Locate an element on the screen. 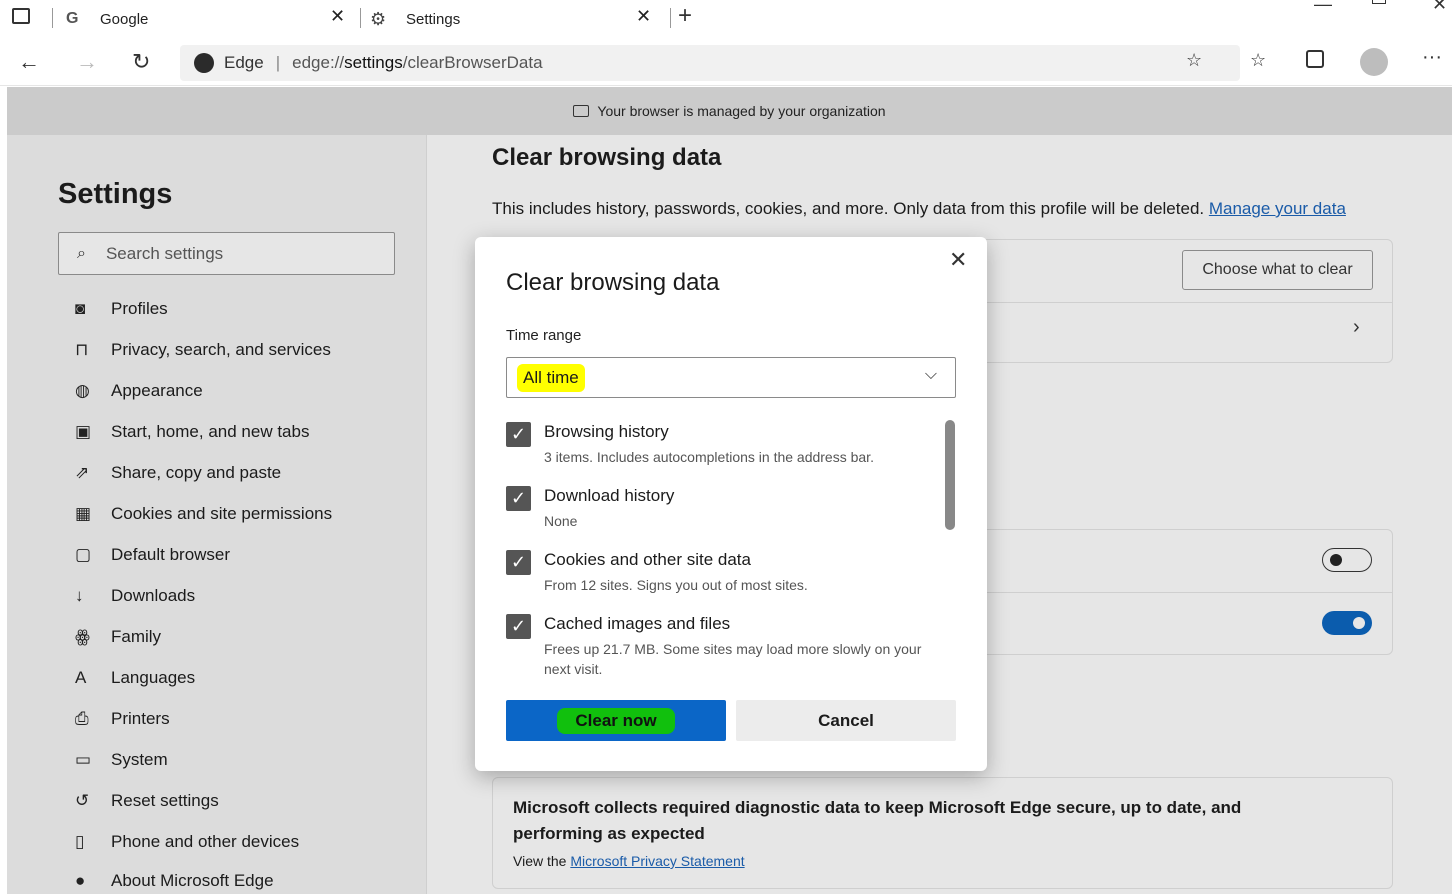 The width and height of the screenshot is (1452, 894). address-brand: Edge is located at coordinates (244, 62).